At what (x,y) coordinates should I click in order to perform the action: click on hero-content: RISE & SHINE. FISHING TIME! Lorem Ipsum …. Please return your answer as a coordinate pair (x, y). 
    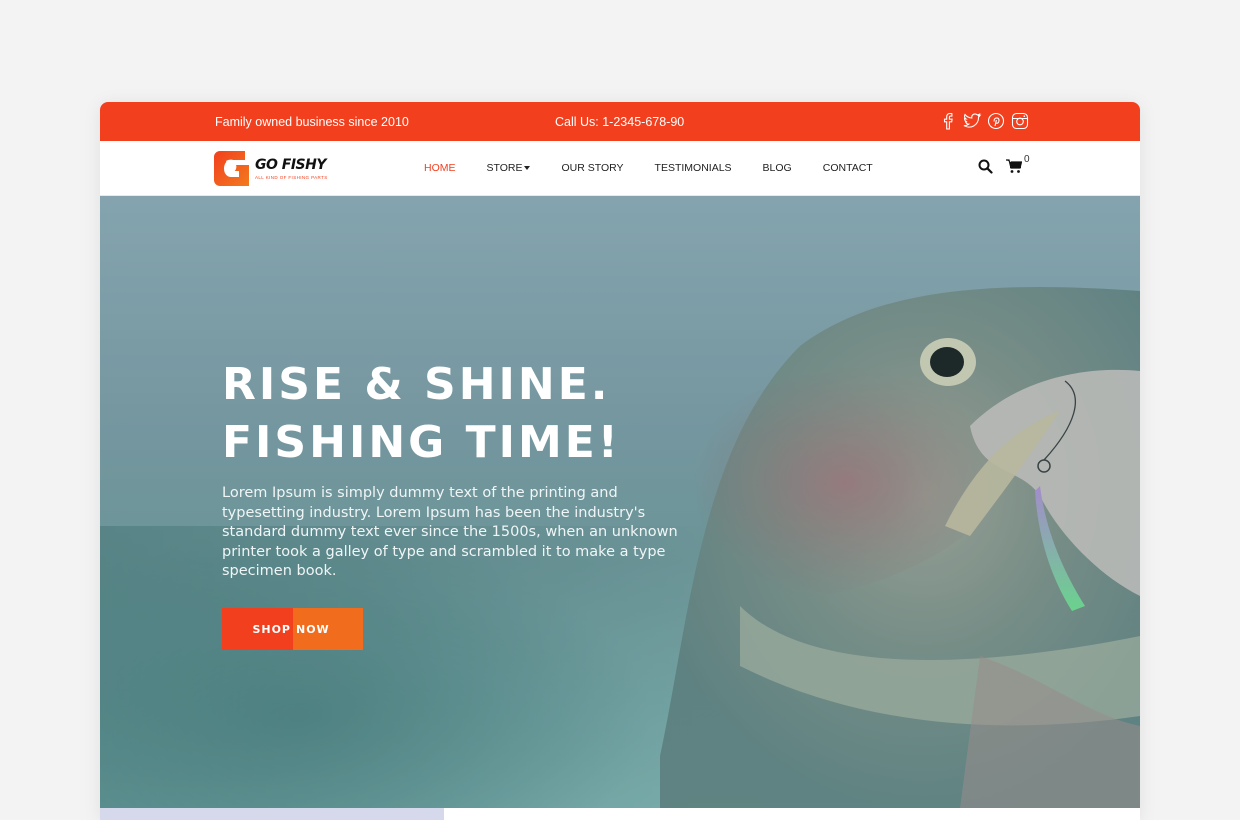
    Looking at the image, I should click on (452, 469).